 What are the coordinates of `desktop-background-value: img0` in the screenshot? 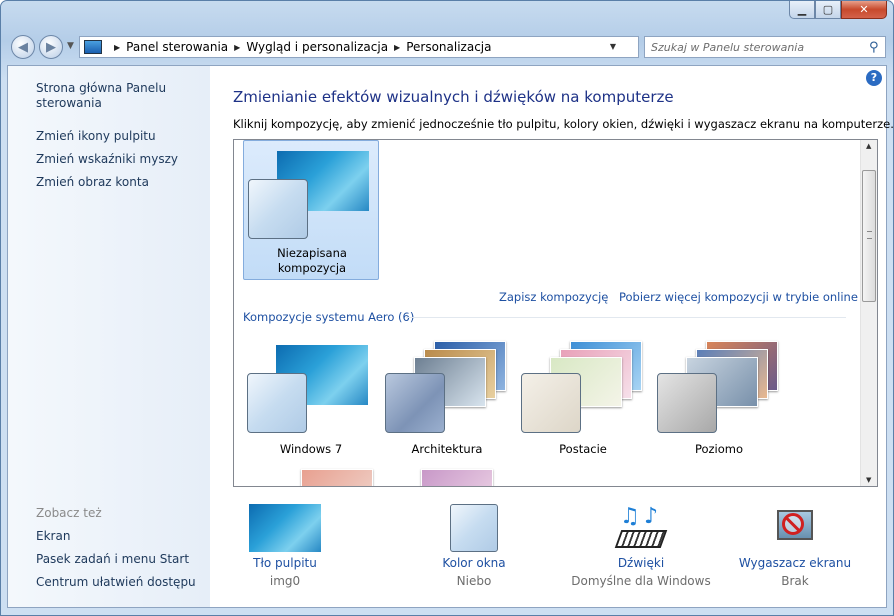 It's located at (285, 581).